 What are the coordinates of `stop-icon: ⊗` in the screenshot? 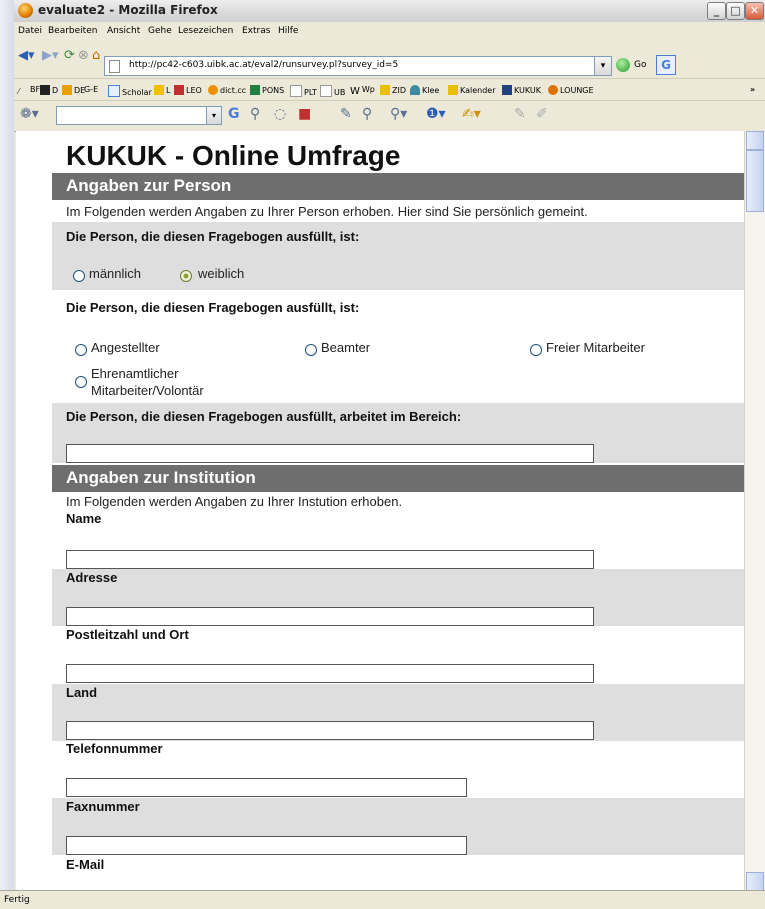 It's located at (83, 55).